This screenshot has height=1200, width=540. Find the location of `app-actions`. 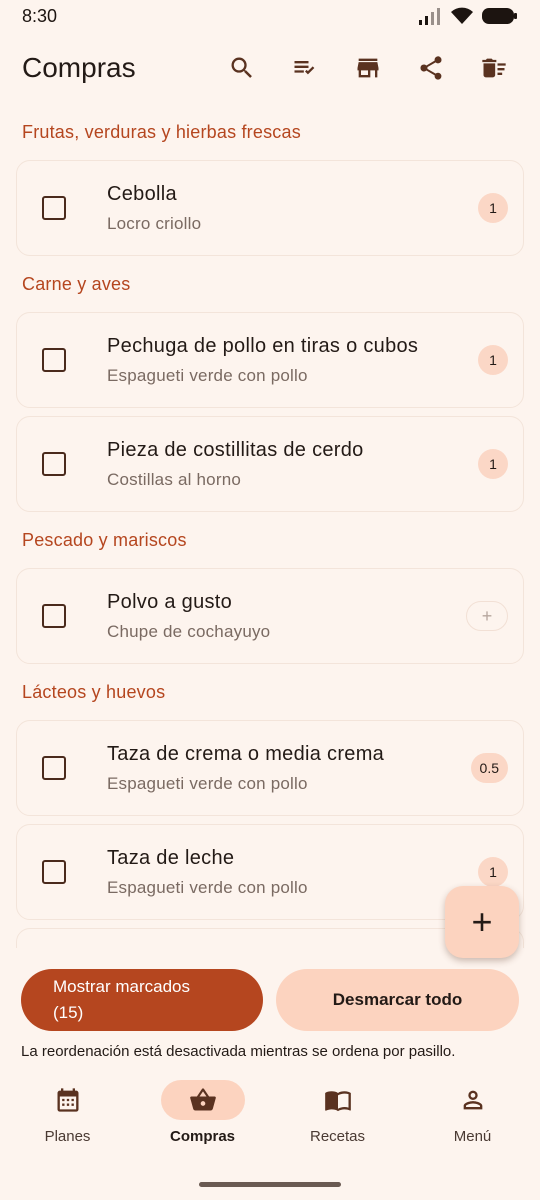

app-actions is located at coordinates (368, 68).